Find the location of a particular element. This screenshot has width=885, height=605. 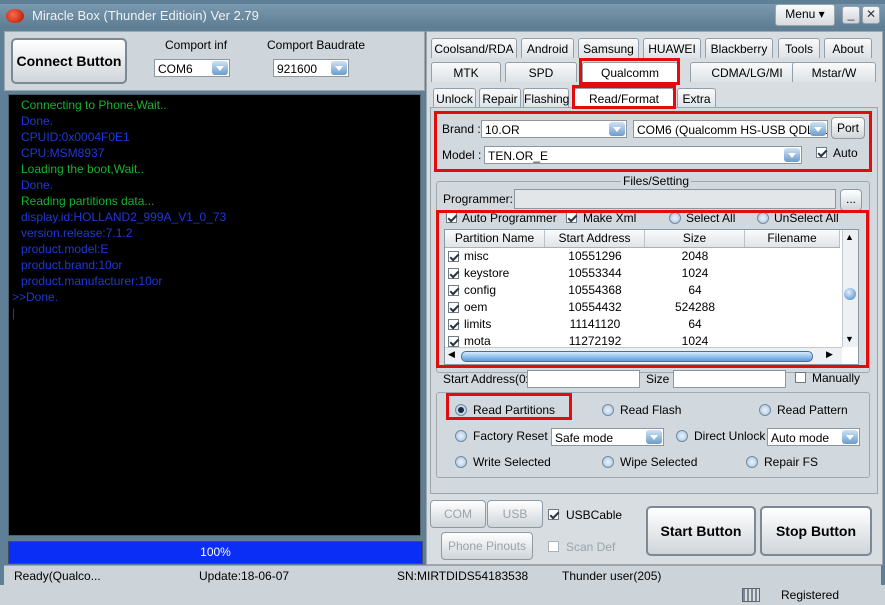

minimize-icon: _ is located at coordinates (851, 14).